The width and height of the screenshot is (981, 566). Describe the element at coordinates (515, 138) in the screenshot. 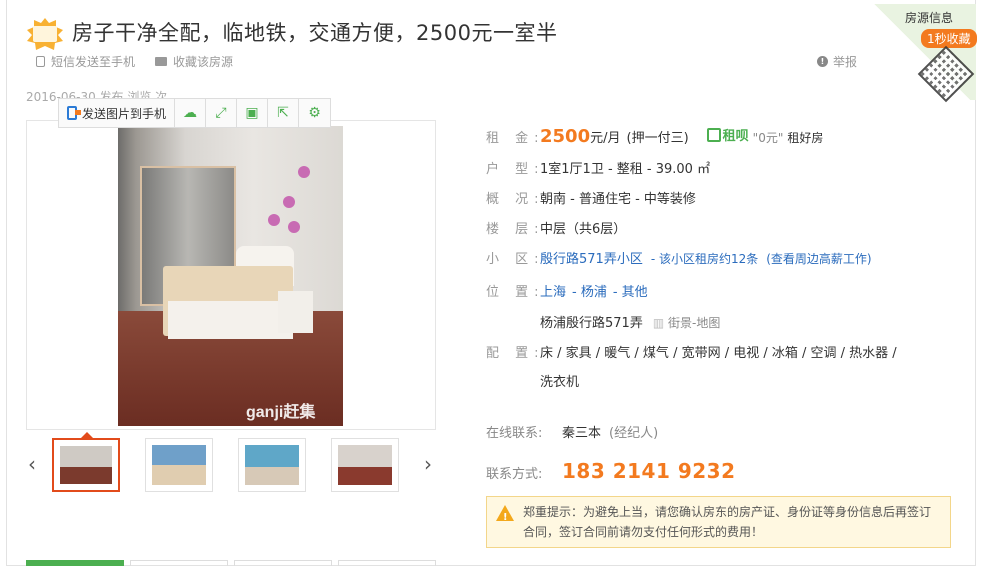

I see `rent-label: 租 金:` at that location.